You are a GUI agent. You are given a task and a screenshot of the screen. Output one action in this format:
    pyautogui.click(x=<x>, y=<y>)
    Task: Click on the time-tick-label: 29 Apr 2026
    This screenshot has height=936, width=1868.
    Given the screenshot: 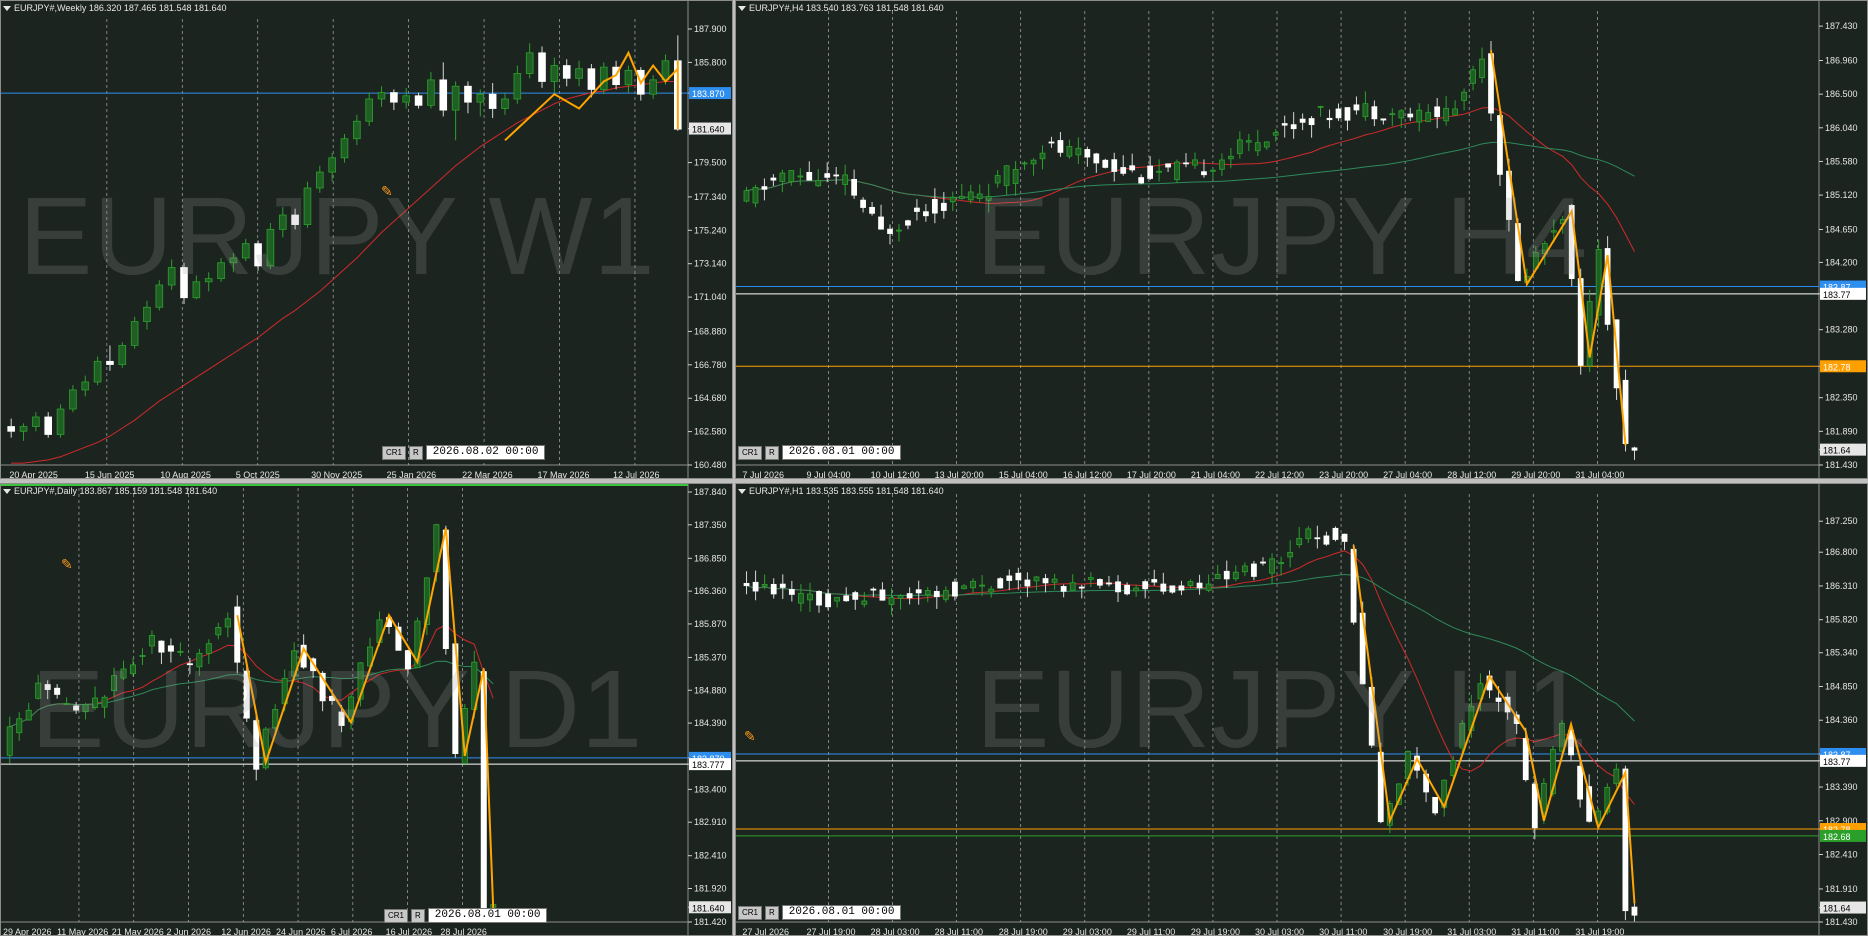 What is the action you would take?
    pyautogui.click(x=27, y=931)
    